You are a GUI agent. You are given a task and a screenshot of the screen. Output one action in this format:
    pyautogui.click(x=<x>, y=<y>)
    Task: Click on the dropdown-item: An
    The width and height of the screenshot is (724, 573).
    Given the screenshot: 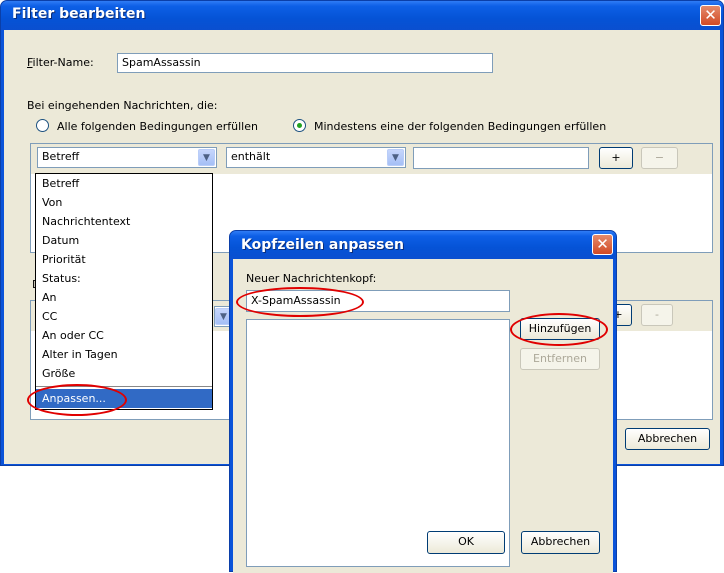 What is the action you would take?
    pyautogui.click(x=124, y=297)
    